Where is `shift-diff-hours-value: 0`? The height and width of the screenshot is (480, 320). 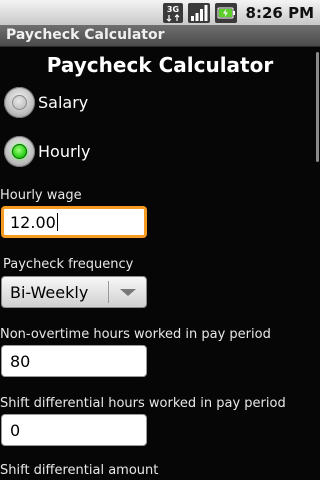
shift-diff-hours-value: 0 is located at coordinates (15, 430).